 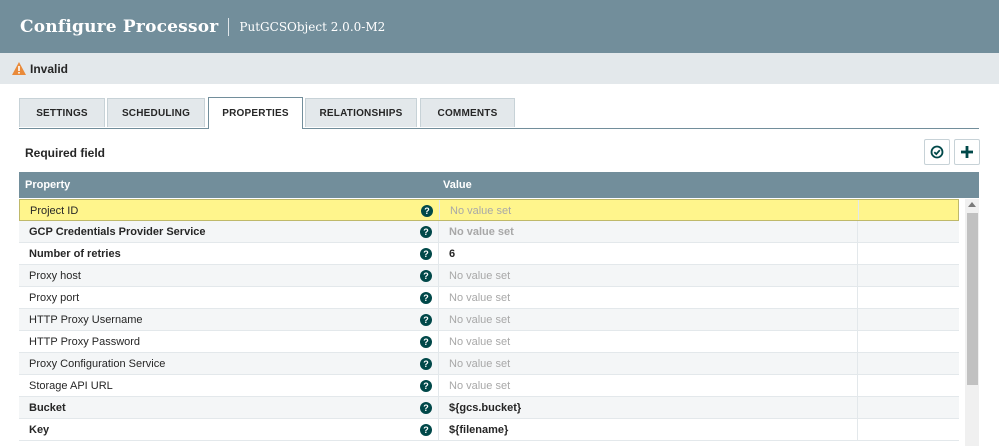 I want to click on property-name: Proxy Configuration Service, so click(x=97, y=364).